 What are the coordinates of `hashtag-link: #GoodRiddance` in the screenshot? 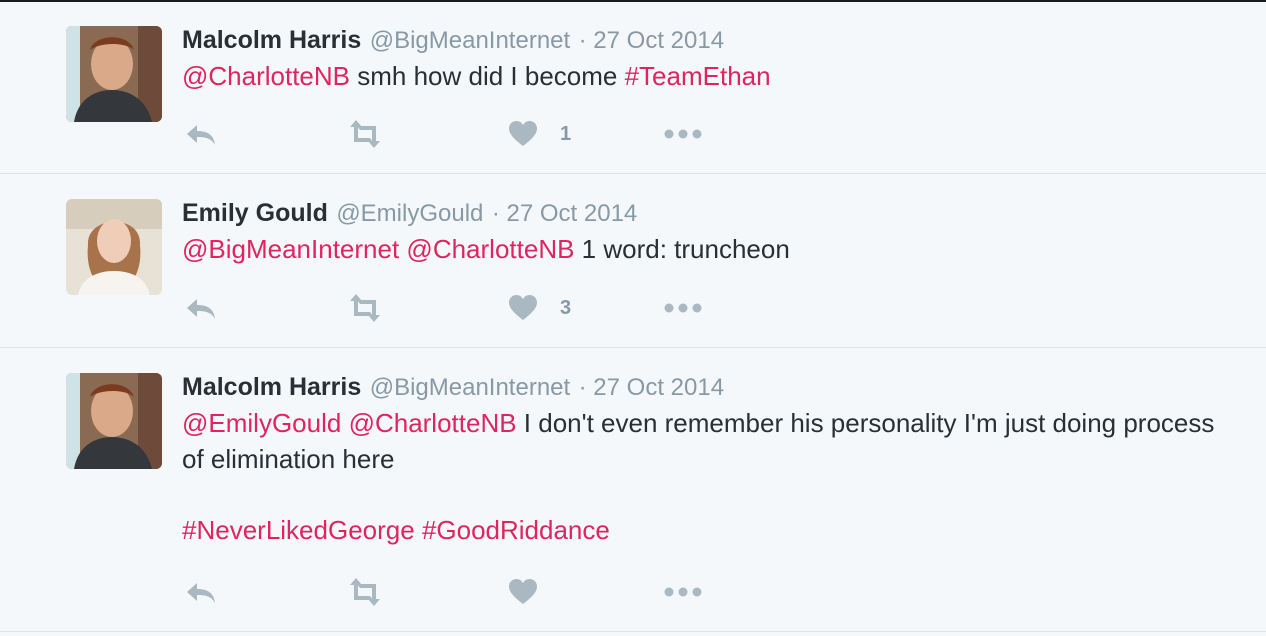 It's located at (516, 530).